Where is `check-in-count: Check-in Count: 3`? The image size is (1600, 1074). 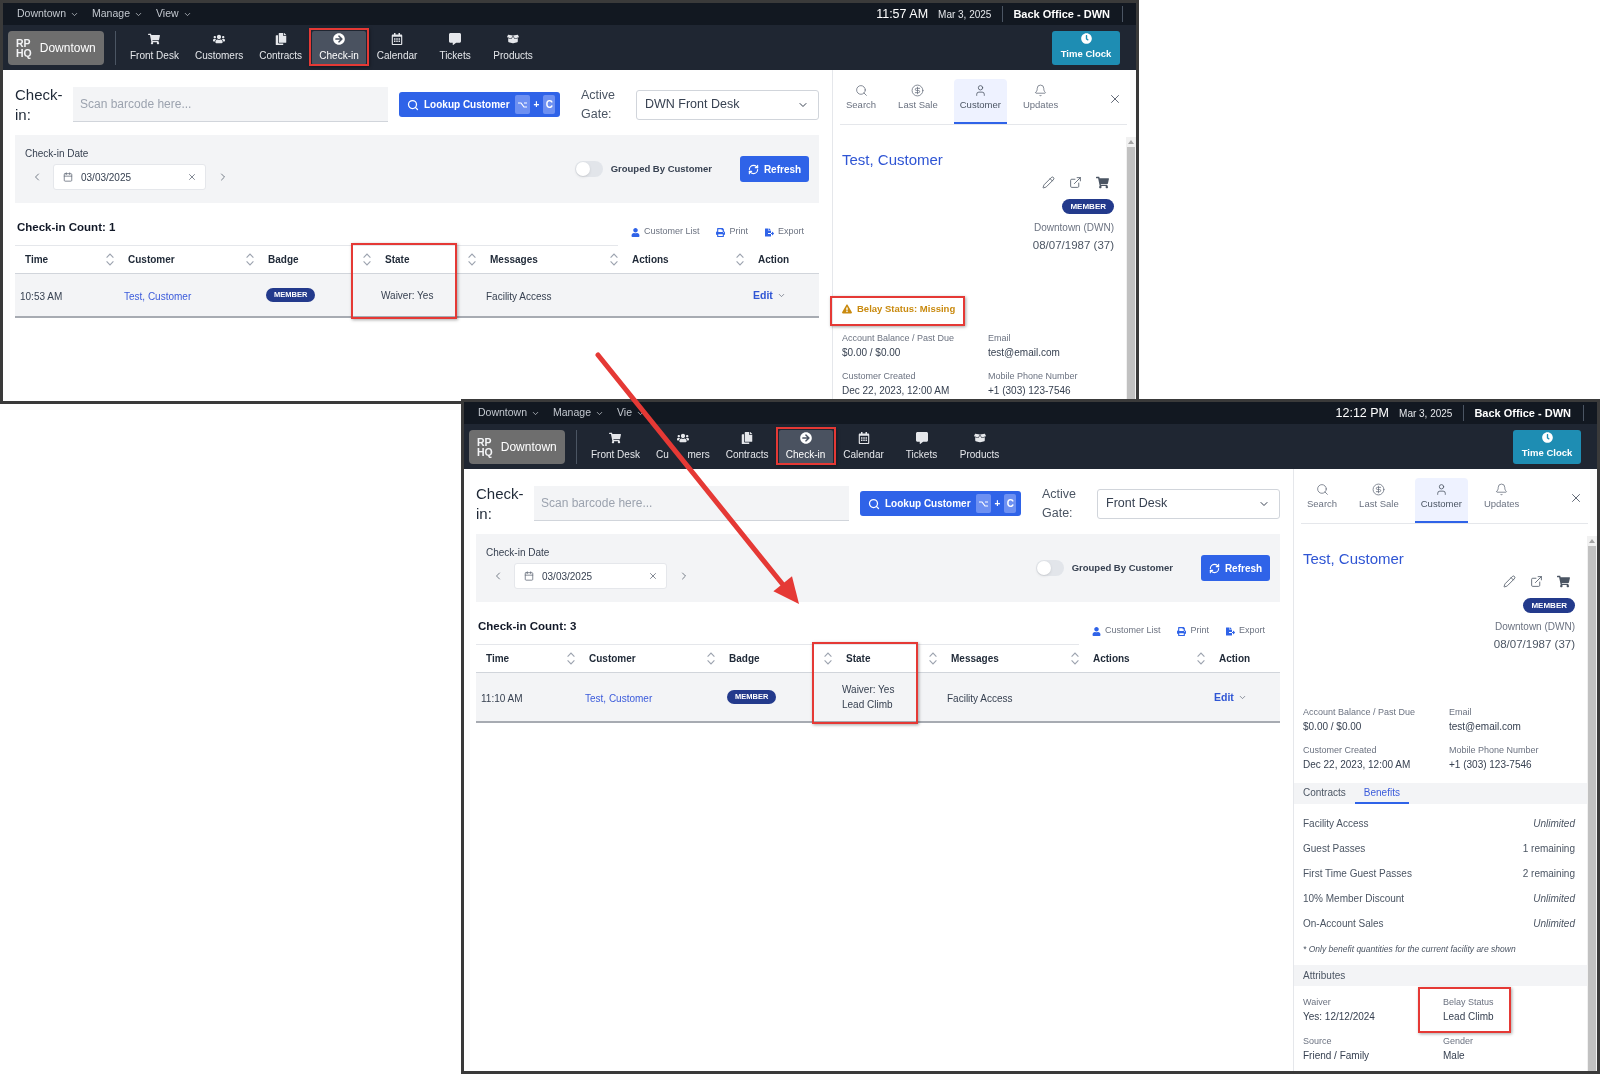 check-in-count: Check-in Count: 3 is located at coordinates (527, 626).